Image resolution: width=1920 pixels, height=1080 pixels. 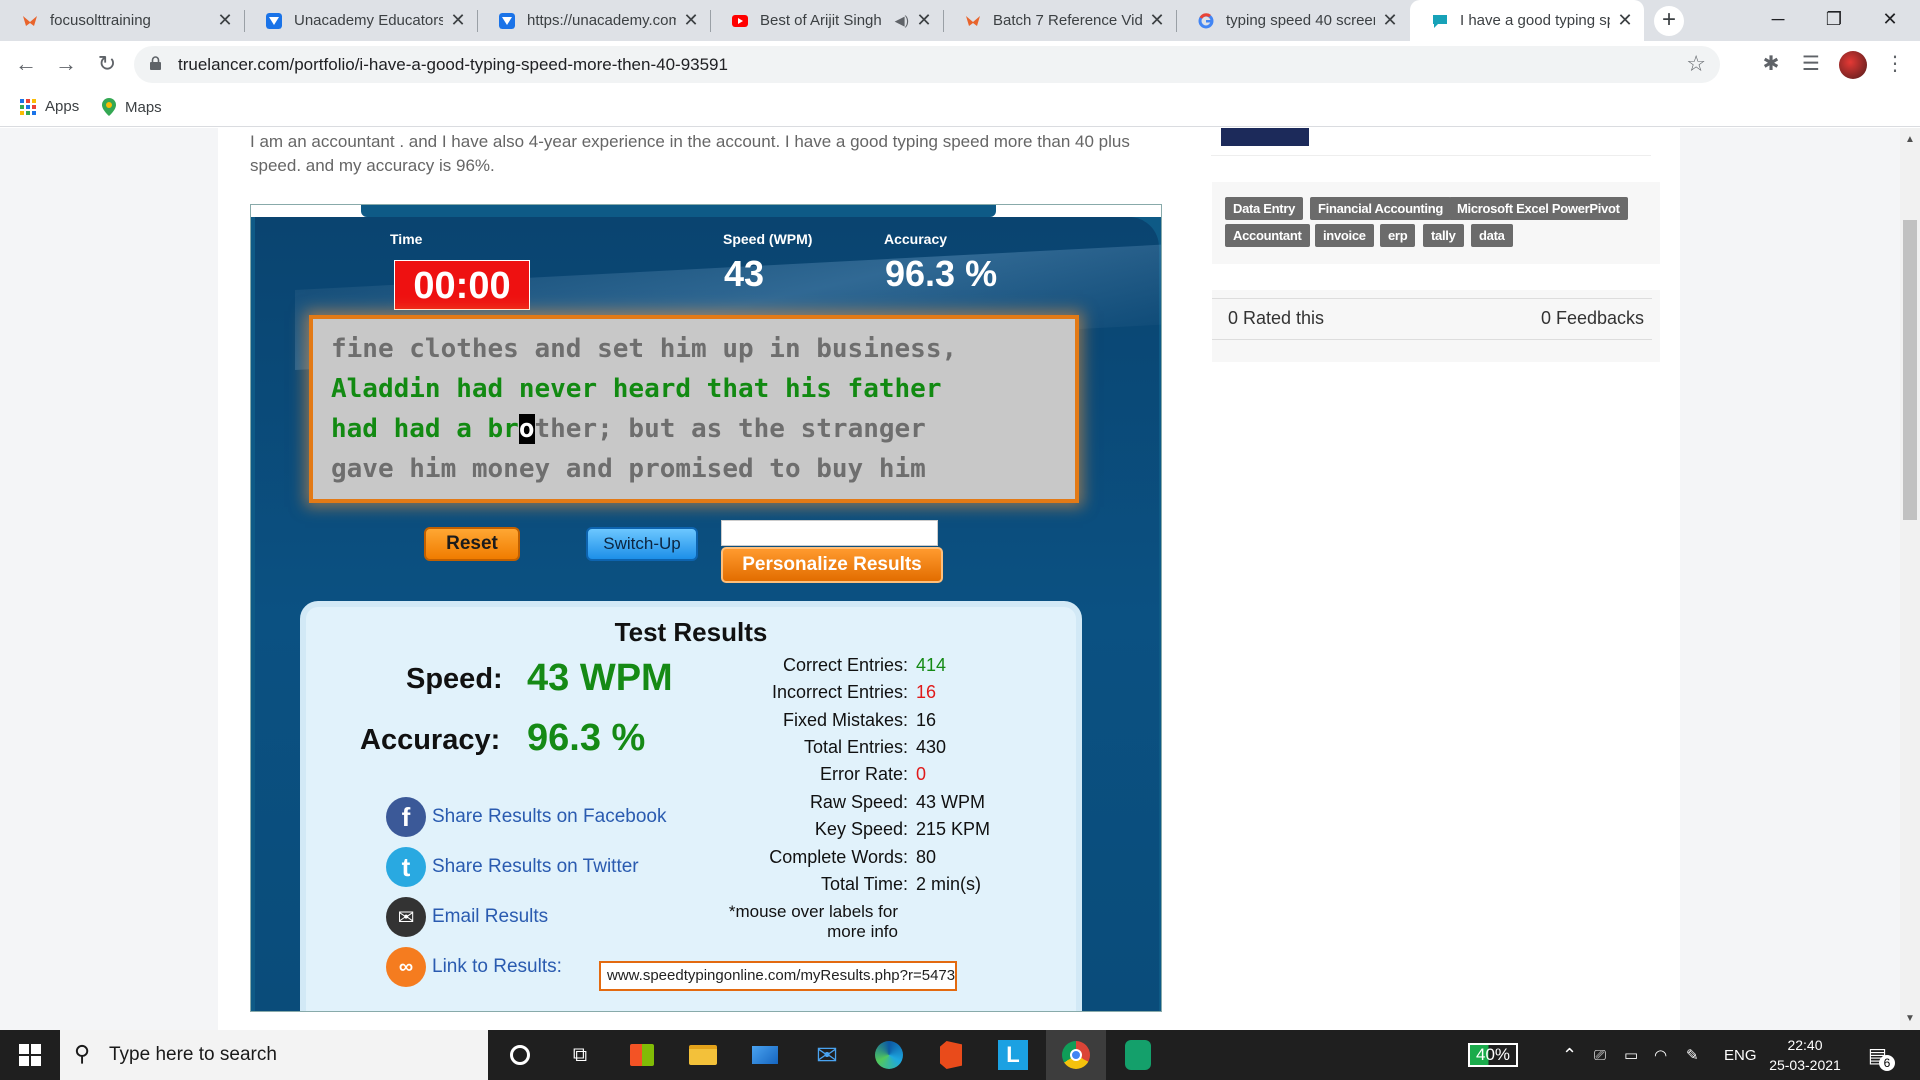 I want to click on tag-excel-powerpivot: Microsoft Excel PowerPivot, so click(x=1538, y=208).